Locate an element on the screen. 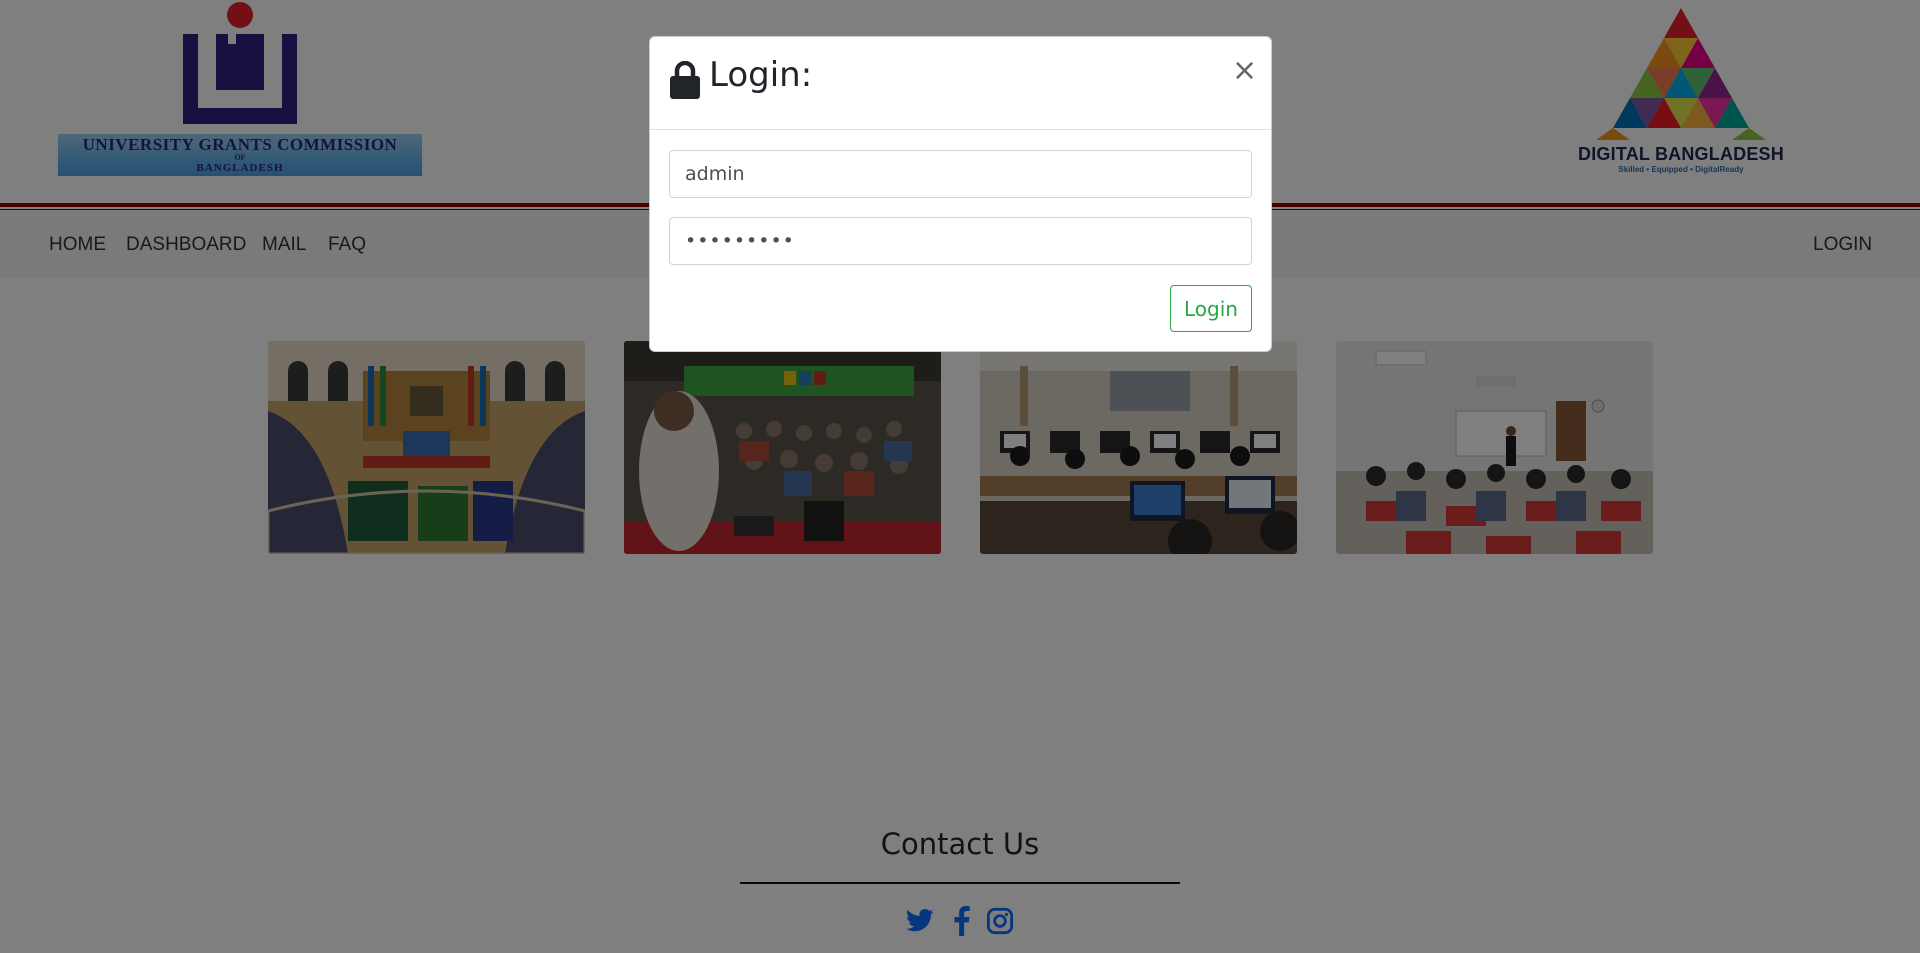 The width and height of the screenshot is (1920, 953). login-modal: Login: × Login is located at coordinates (960, 194).